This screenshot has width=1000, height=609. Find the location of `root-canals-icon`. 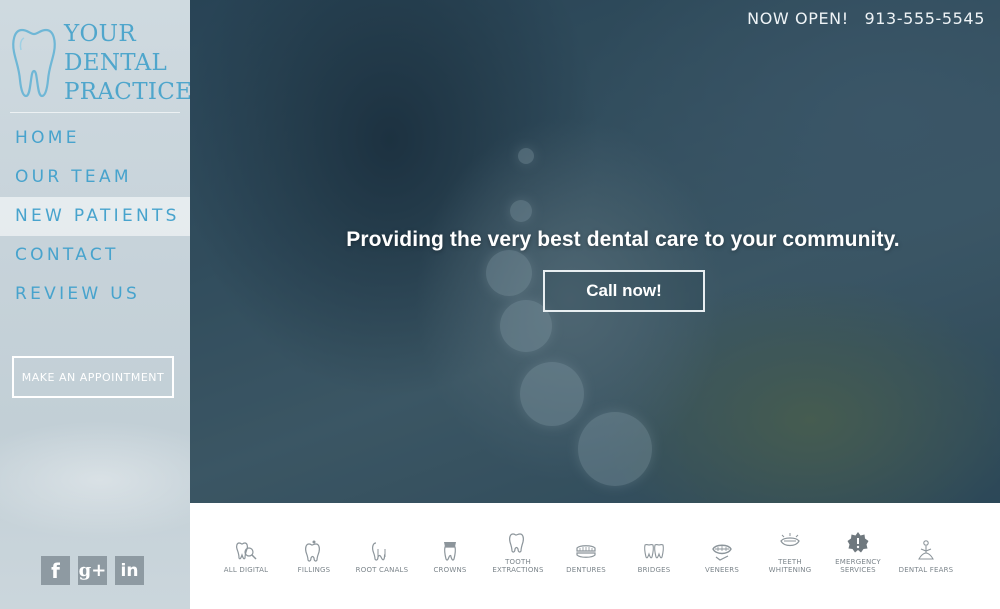

root-canals-icon is located at coordinates (379, 551).